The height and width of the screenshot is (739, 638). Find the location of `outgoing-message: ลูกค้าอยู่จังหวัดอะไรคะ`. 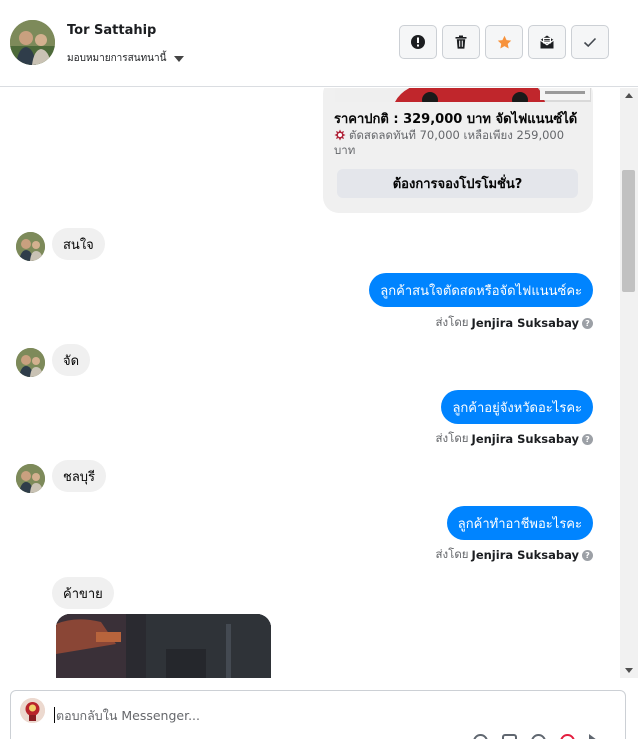

outgoing-message: ลูกค้าอยู่จังหวัดอะไรคะ is located at coordinates (517, 407).